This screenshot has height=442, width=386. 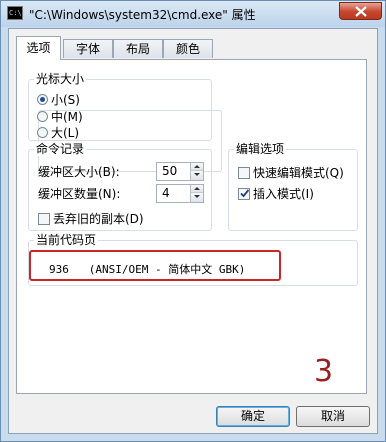 I want to click on cancel-button: 取消, so click(x=333, y=416).